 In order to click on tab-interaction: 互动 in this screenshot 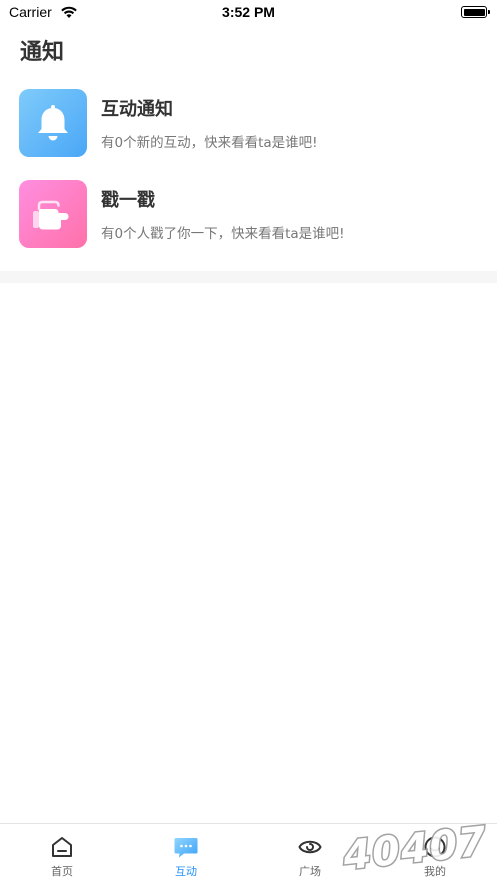, I will do `click(186, 853)`.